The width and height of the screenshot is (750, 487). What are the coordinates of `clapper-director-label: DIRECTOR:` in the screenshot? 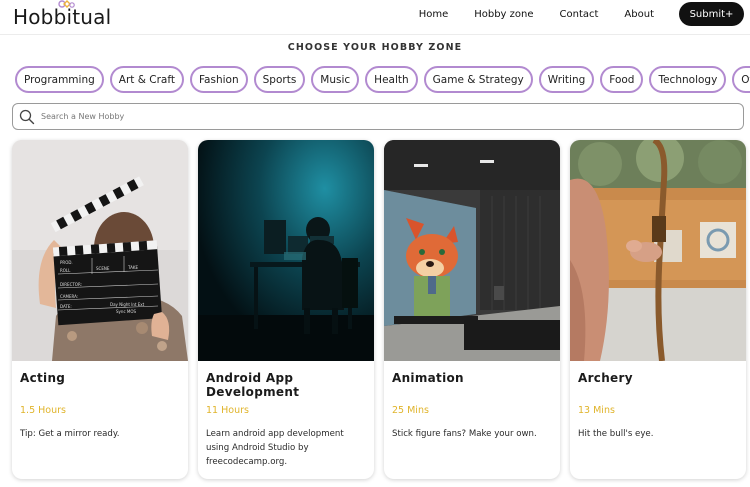 It's located at (71, 284).